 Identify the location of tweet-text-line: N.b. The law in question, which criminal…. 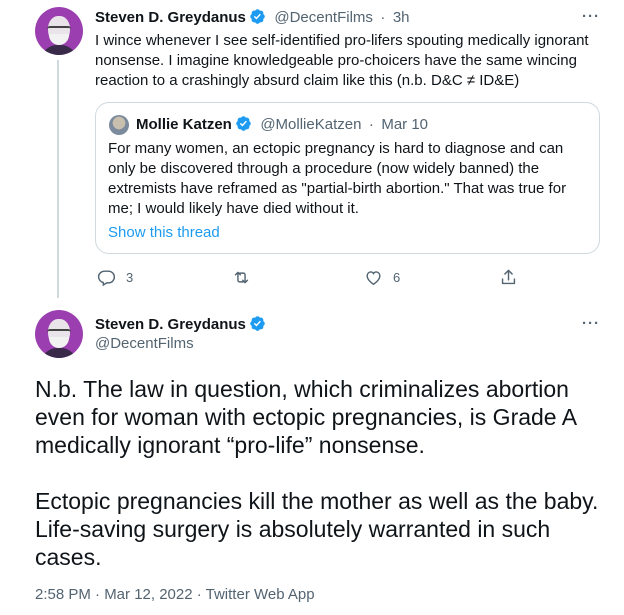
(302, 389).